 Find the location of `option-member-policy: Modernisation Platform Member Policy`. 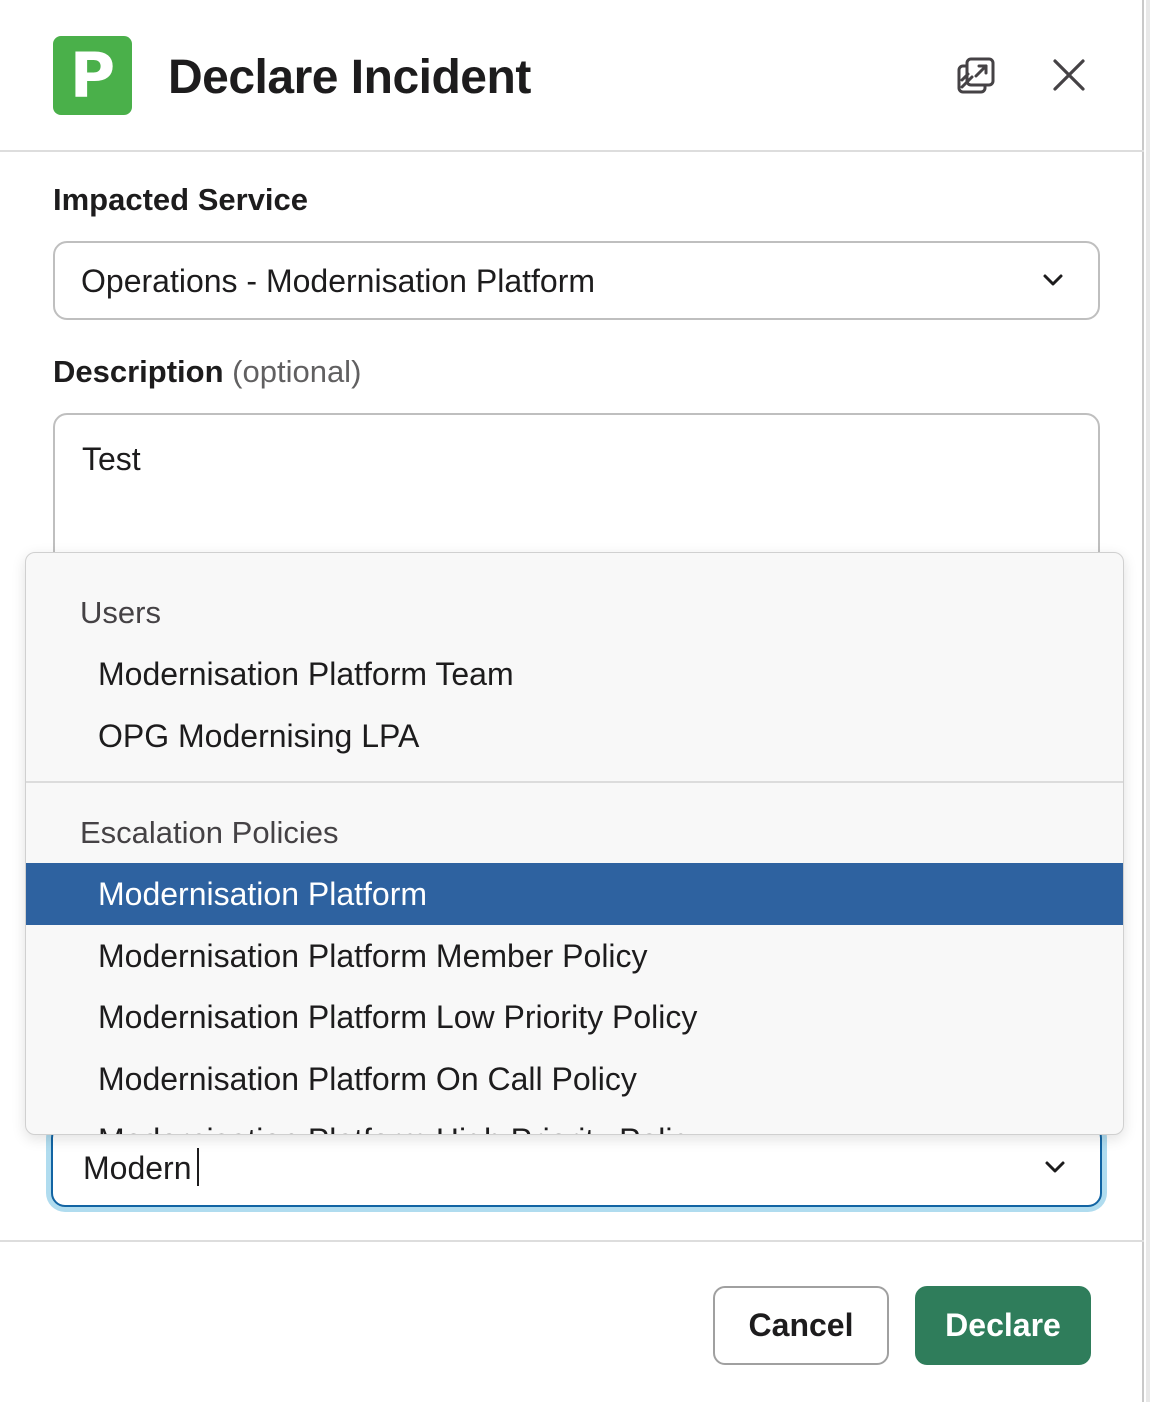

option-member-policy: Modernisation Platform Member Policy is located at coordinates (574, 956).